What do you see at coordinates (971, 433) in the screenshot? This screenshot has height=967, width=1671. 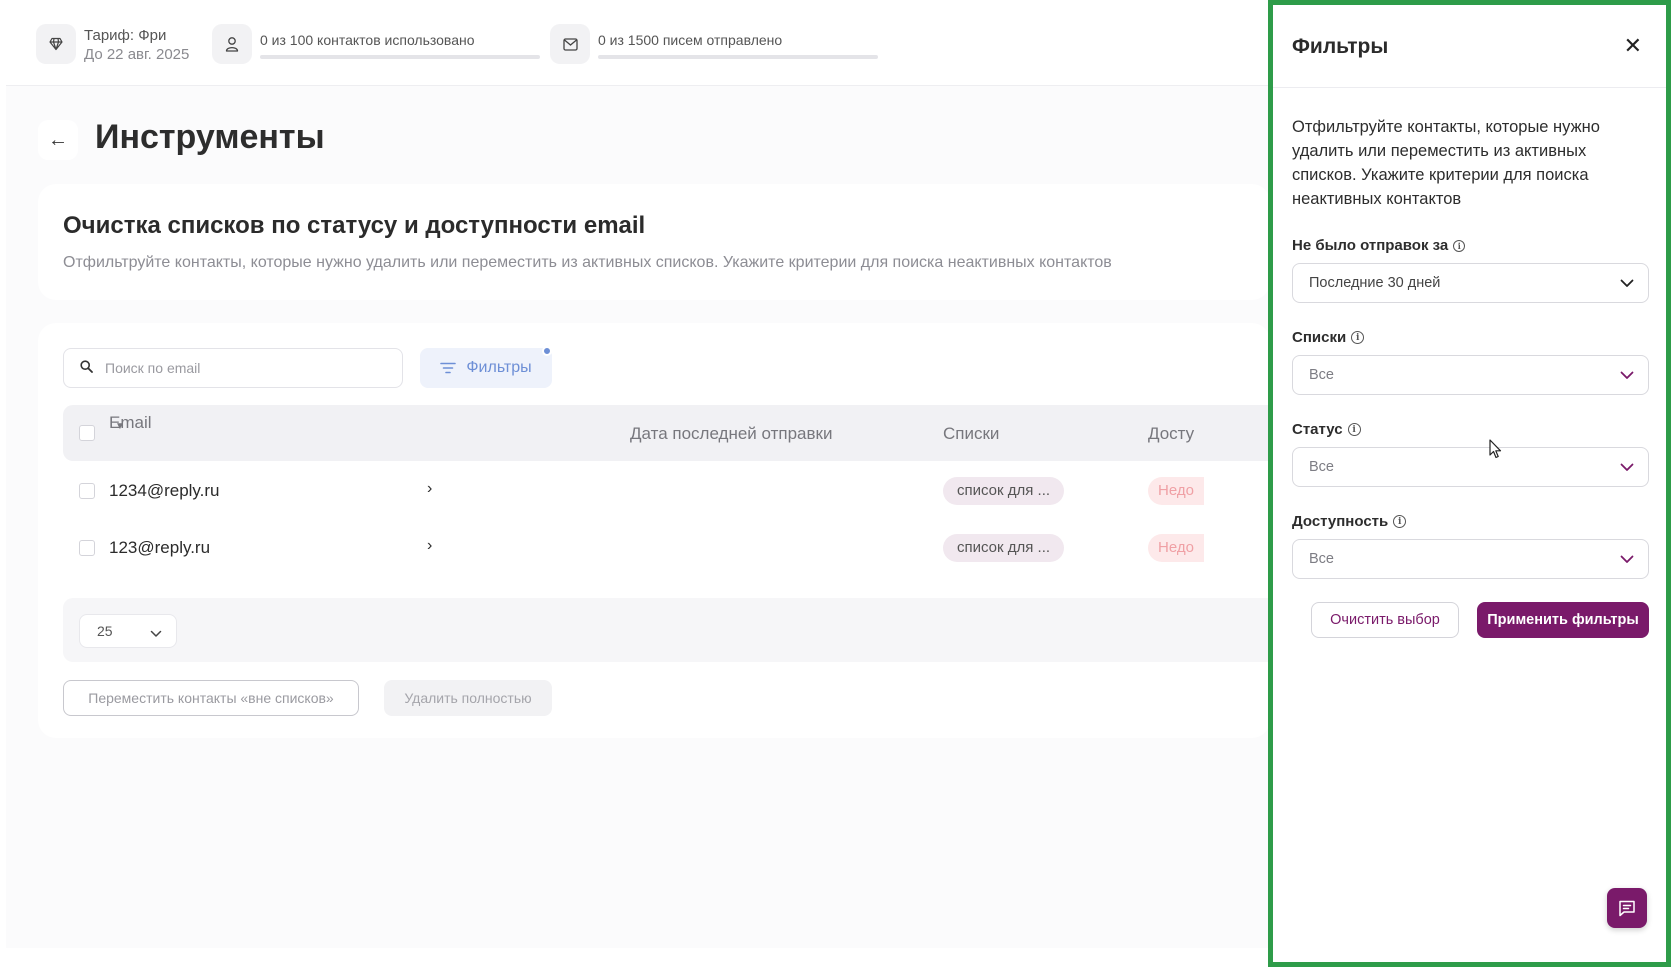 I see `column-lists: Списки` at bounding box center [971, 433].